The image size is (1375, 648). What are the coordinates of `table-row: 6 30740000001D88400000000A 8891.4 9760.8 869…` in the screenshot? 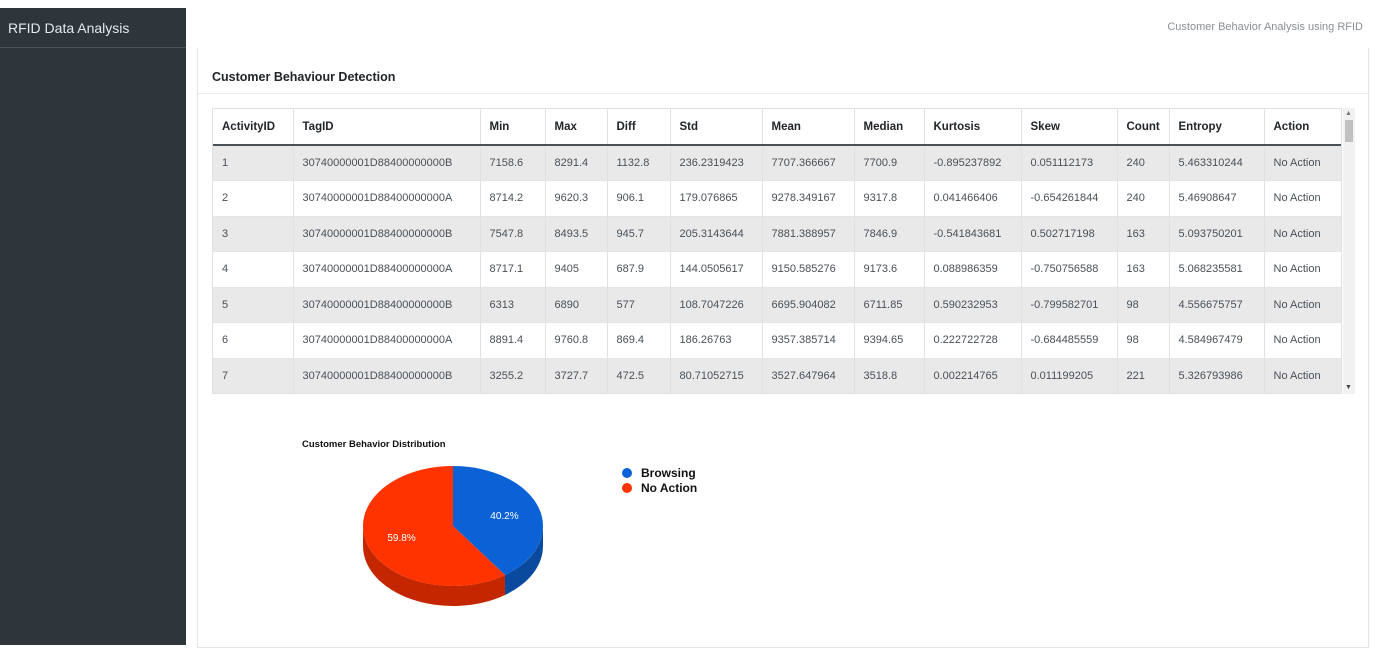 It's located at (777, 340).